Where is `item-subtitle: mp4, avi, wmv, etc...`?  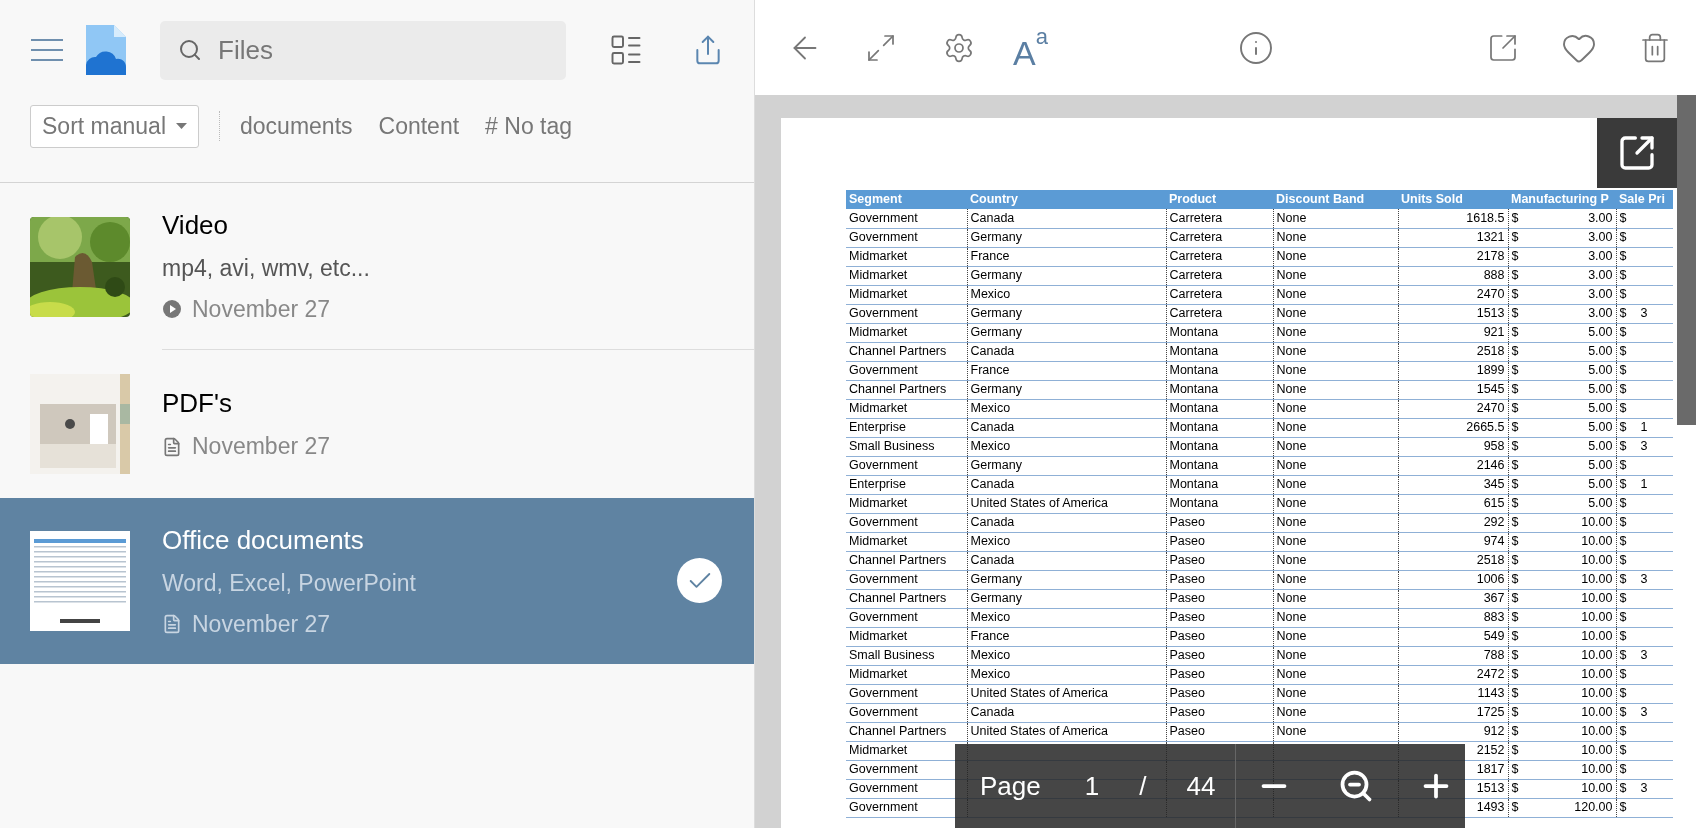
item-subtitle: mp4, avi, wmv, etc... is located at coordinates (266, 268).